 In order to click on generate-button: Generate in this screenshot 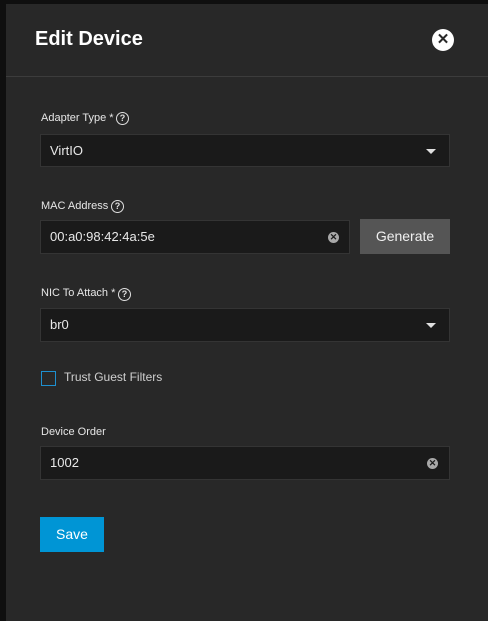, I will do `click(405, 236)`.